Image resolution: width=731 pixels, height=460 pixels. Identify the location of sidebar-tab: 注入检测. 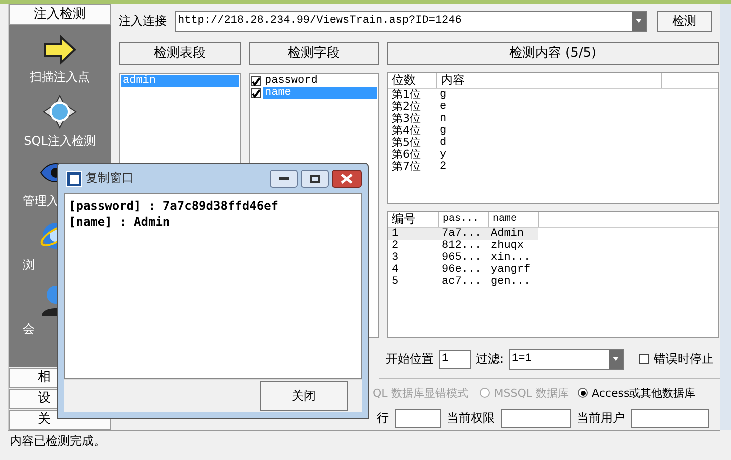
(60, 14).